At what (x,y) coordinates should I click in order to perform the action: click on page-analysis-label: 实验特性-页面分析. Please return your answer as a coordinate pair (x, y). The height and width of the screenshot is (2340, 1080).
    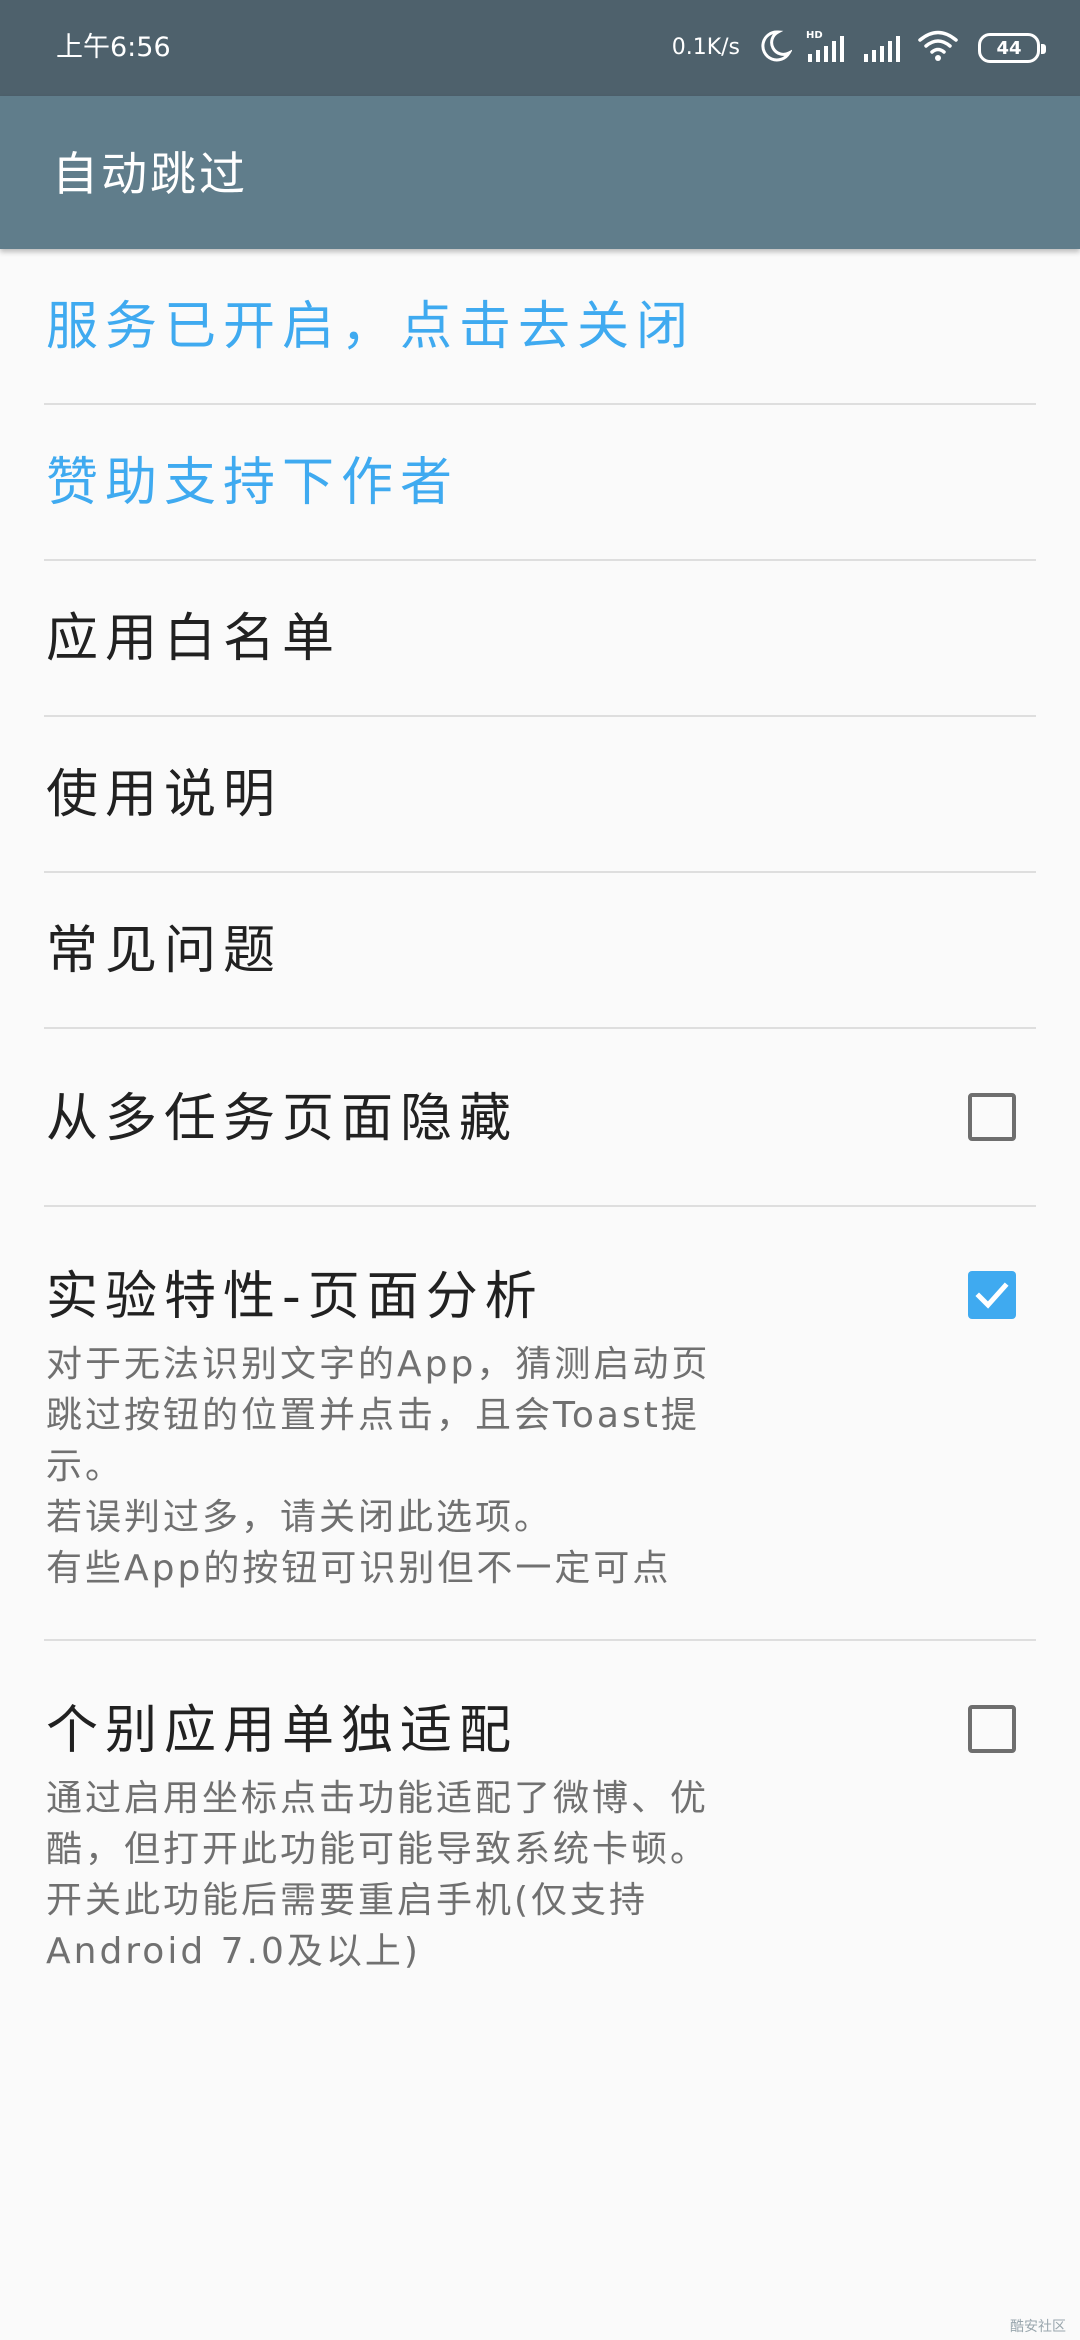
    Looking at the image, I should click on (295, 1297).